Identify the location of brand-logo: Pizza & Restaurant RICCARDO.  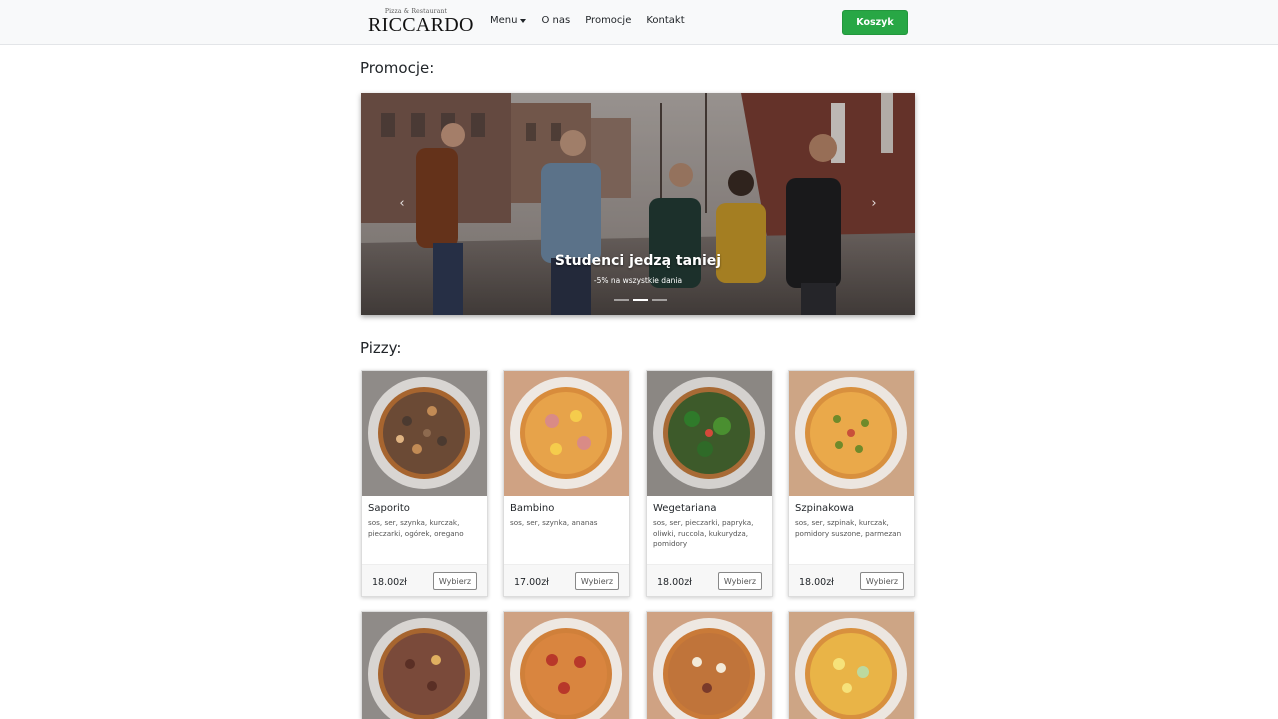
(421, 22).